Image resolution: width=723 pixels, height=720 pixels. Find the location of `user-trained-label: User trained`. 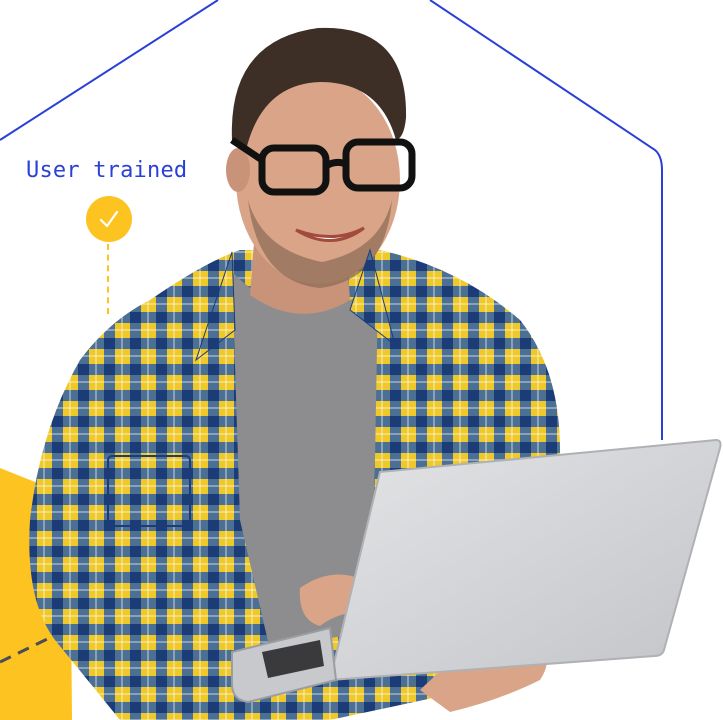

user-trained-label: User trained is located at coordinates (107, 170).